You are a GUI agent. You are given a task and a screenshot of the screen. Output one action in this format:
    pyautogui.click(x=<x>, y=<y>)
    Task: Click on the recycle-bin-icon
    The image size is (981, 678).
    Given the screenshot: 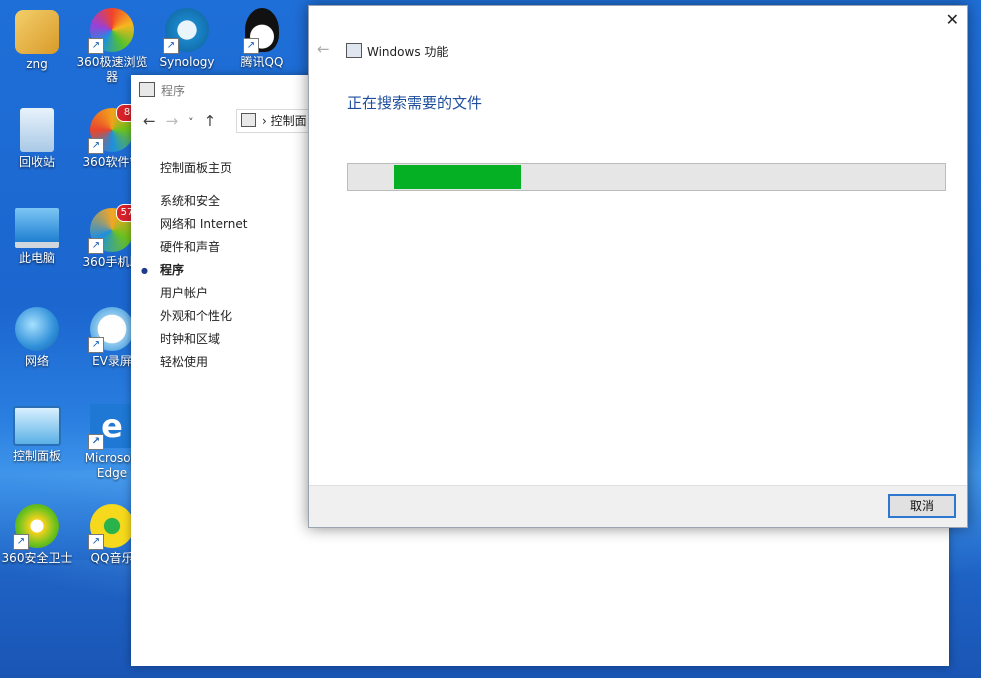 What is the action you would take?
    pyautogui.click(x=37, y=130)
    